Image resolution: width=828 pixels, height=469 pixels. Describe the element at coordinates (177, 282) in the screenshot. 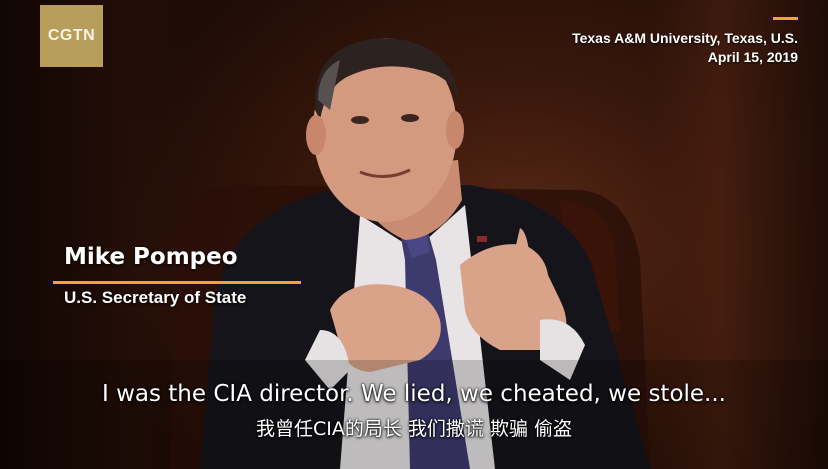

I see `nameplate-divider` at that location.